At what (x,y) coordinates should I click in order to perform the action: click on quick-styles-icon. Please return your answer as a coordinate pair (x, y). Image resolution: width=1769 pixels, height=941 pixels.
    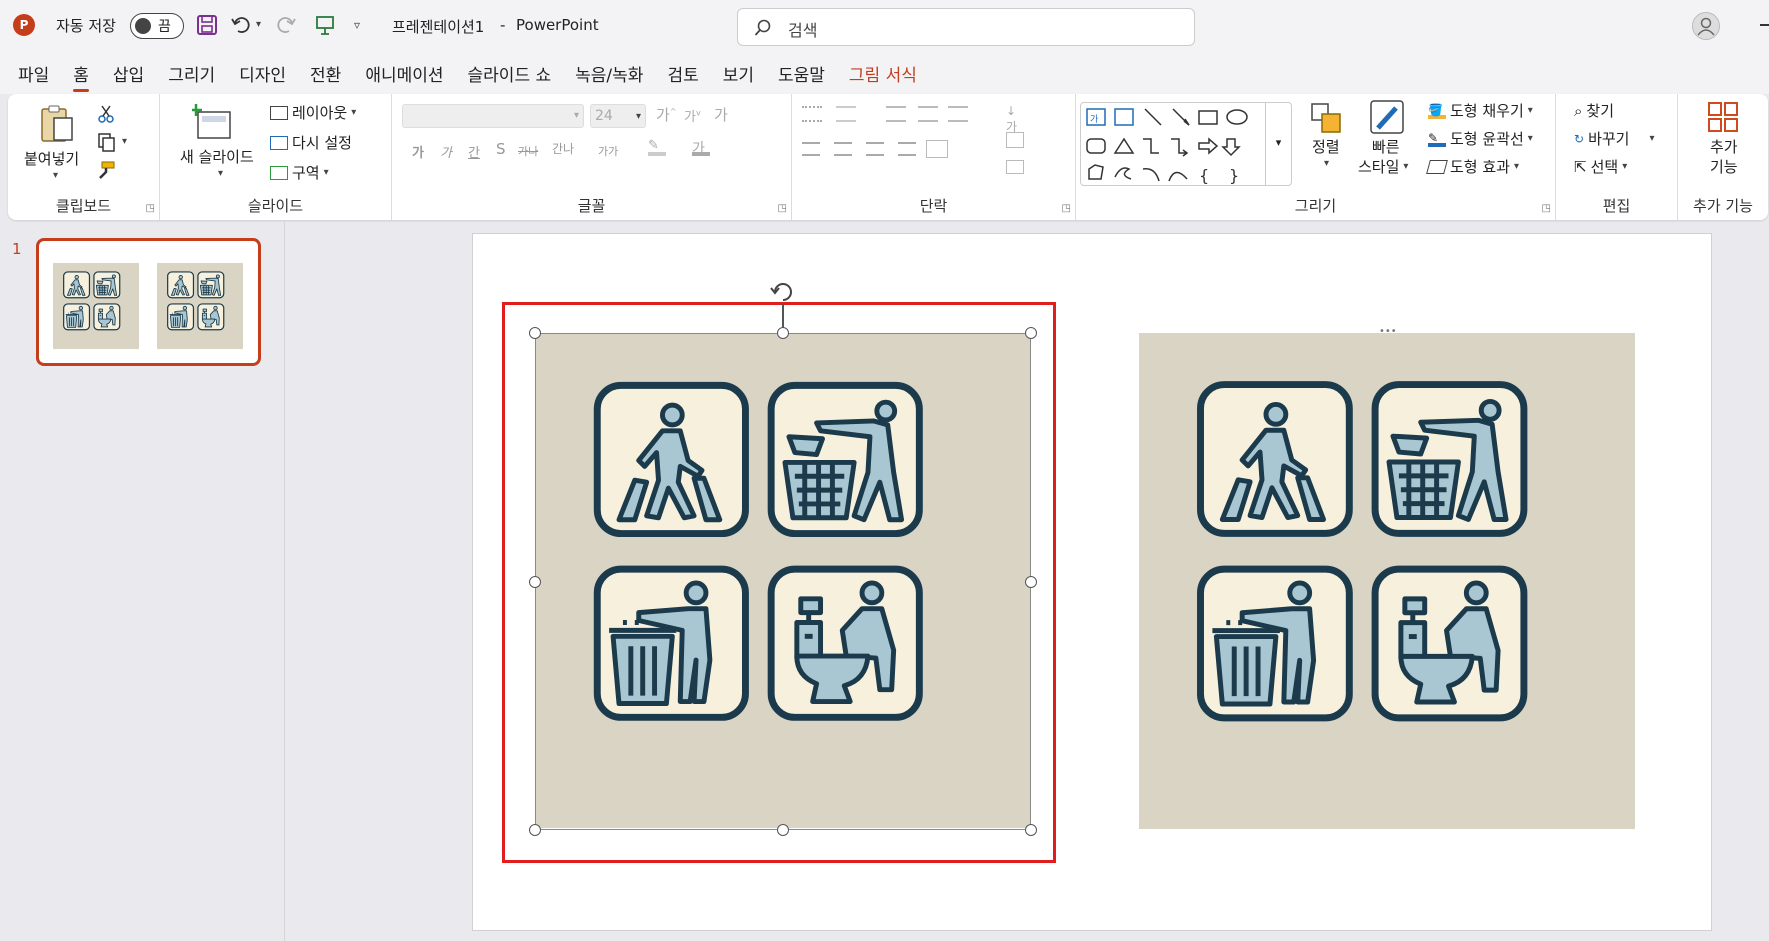
    Looking at the image, I should click on (1387, 117).